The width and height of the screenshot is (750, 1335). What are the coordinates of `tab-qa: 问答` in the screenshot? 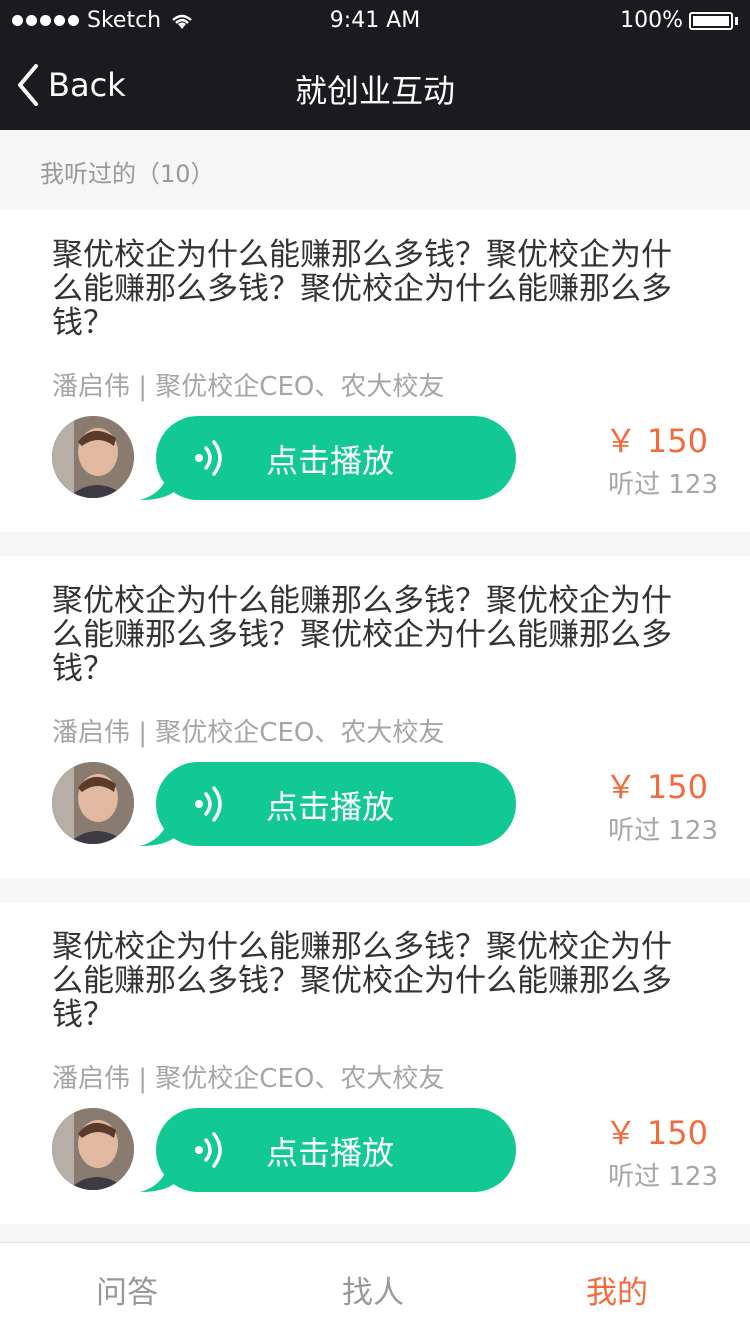 It's located at (127, 1289).